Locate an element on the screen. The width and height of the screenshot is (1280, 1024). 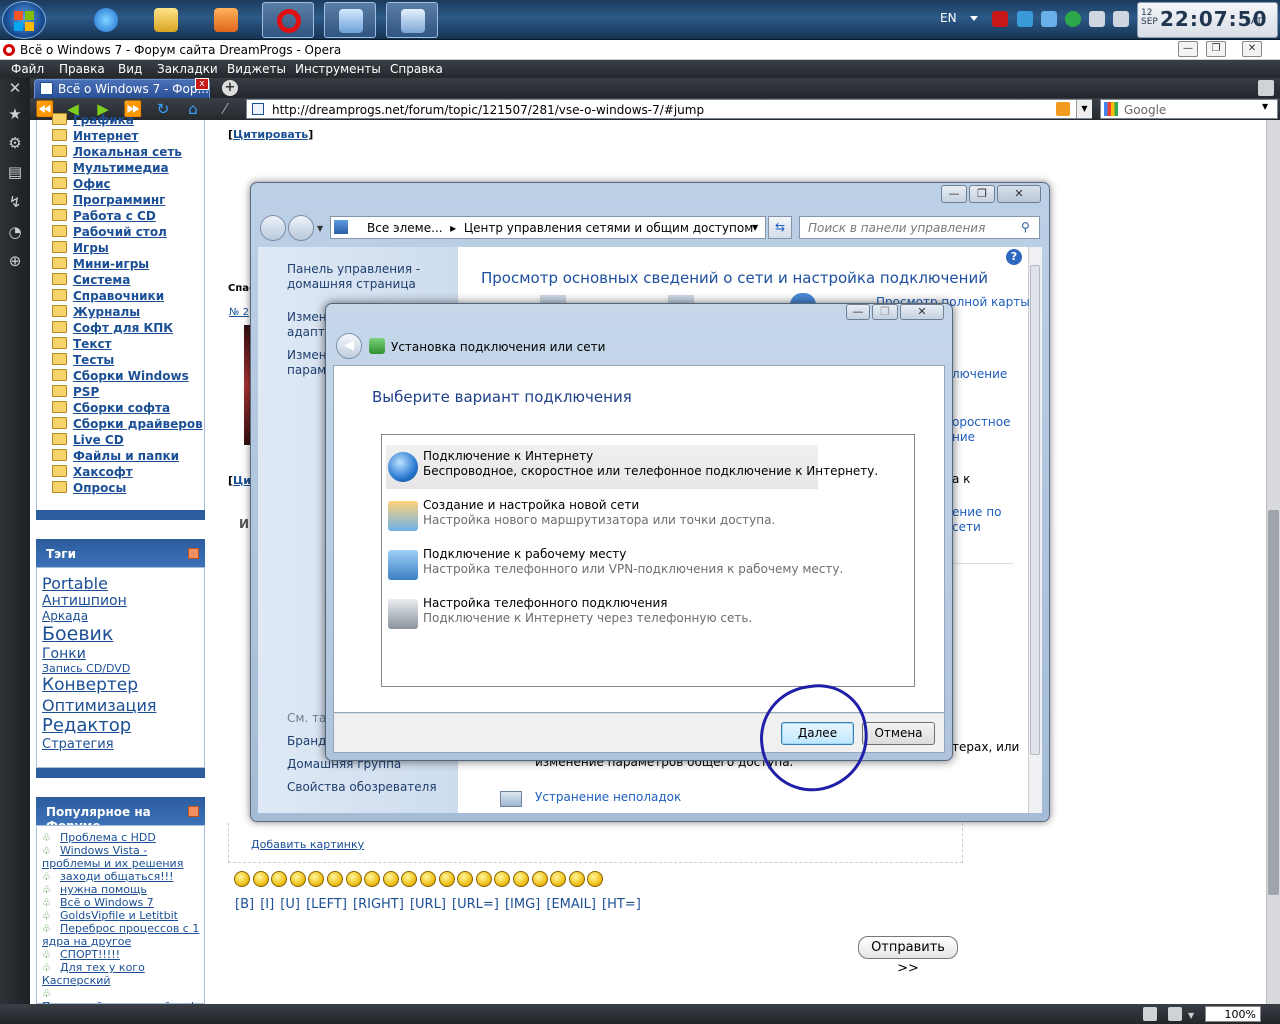
category-link: Текст is located at coordinates (82, 345).